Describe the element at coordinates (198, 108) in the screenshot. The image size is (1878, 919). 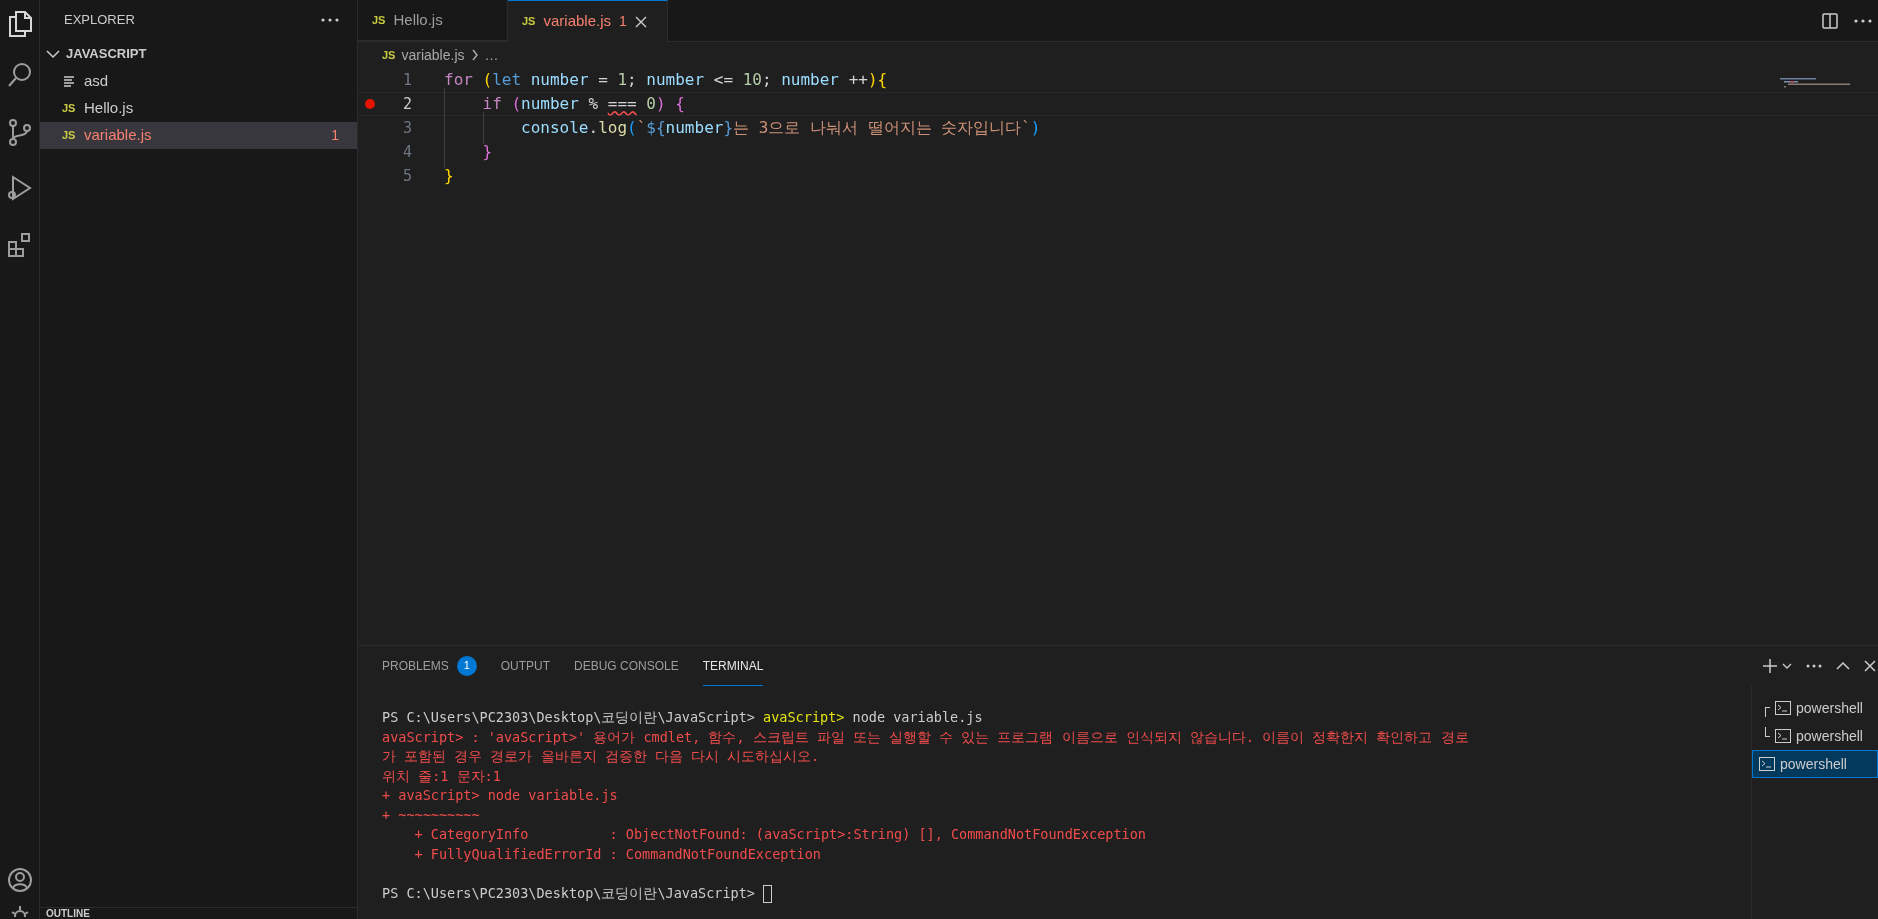
I see `file-item: JS Hello.js` at that location.